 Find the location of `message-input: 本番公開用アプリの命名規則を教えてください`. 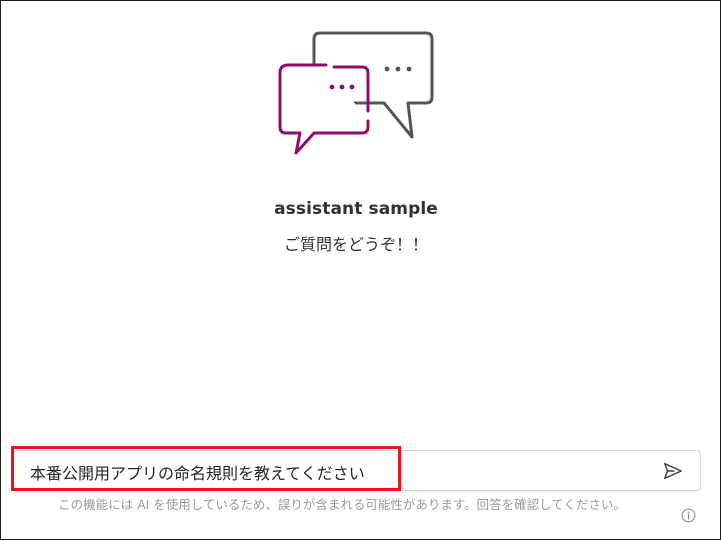

message-input: 本番公開用アプリの命名規則を教えてください is located at coordinates (330, 472).